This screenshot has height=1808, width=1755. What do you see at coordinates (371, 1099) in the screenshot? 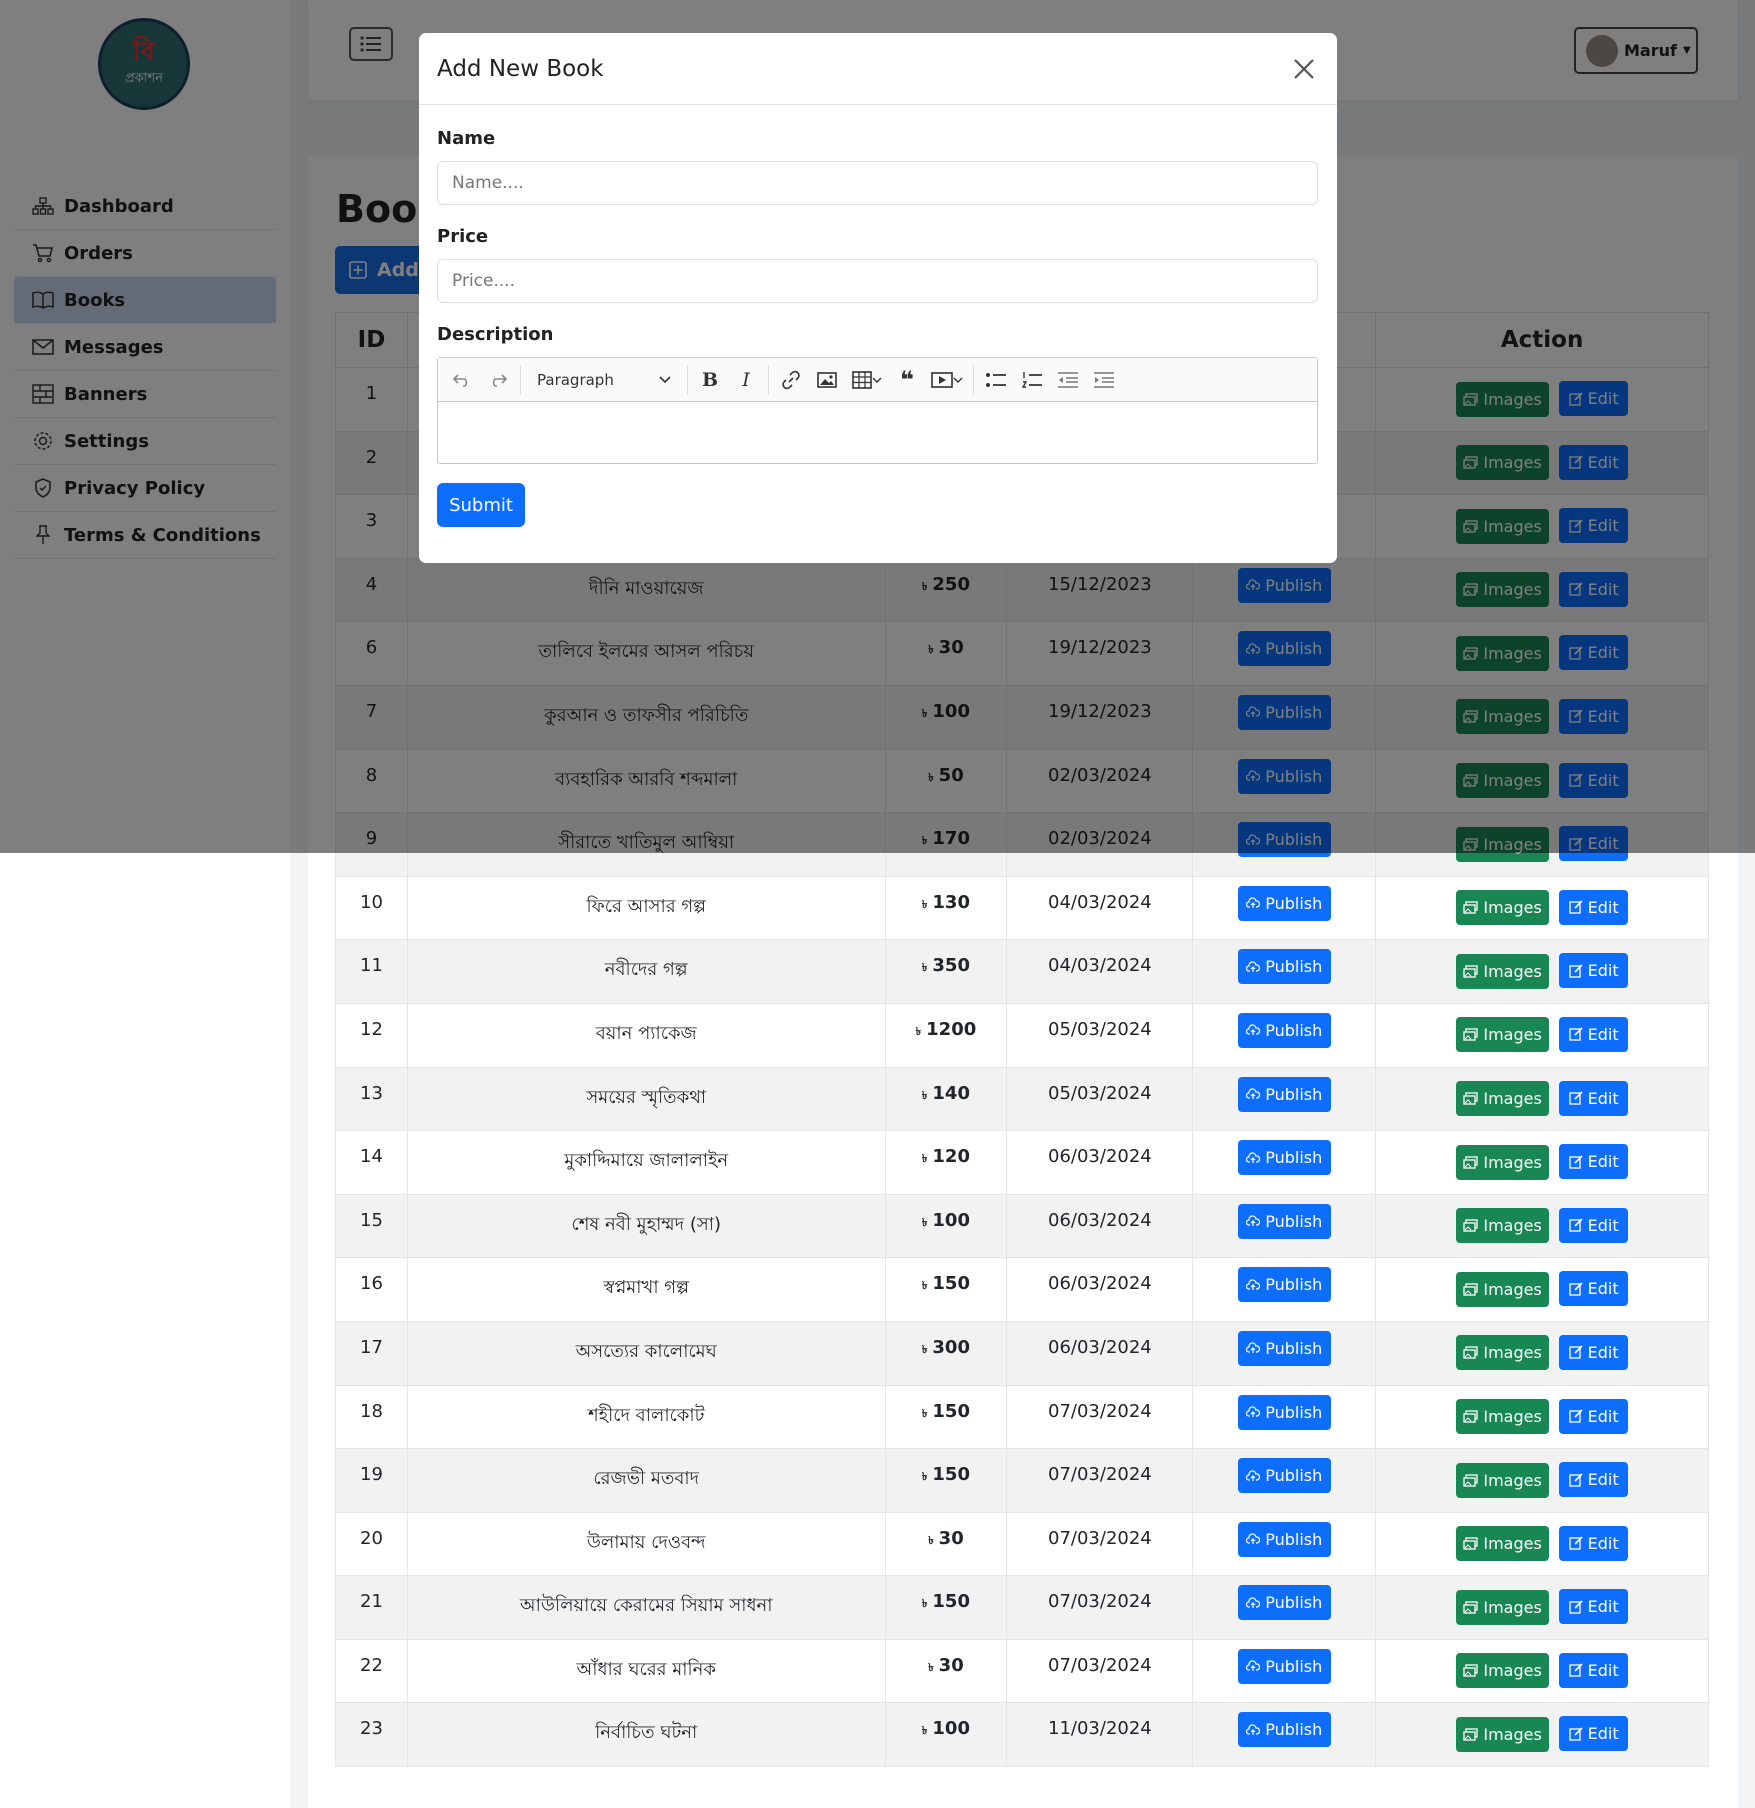
I see `cell-id: 13` at bounding box center [371, 1099].